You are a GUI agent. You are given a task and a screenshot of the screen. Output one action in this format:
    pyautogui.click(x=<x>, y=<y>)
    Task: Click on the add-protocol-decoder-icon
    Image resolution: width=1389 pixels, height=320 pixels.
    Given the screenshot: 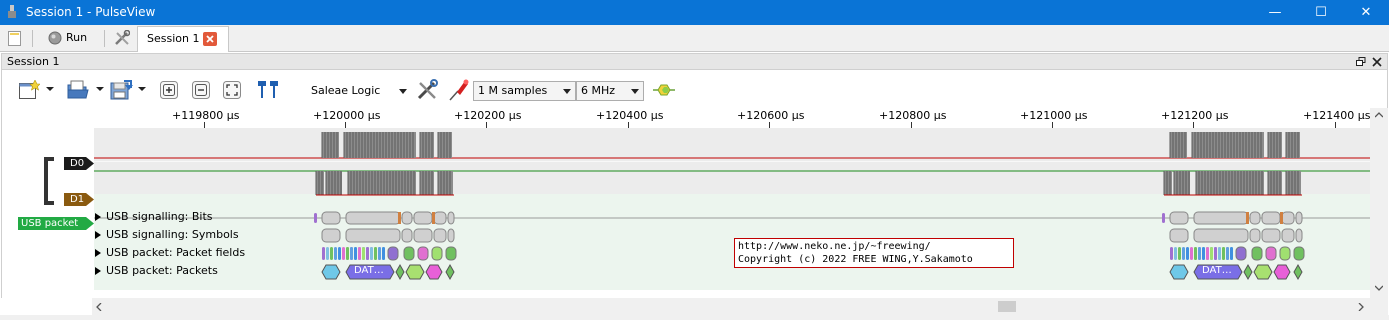 What is the action you would take?
    pyautogui.click(x=664, y=90)
    